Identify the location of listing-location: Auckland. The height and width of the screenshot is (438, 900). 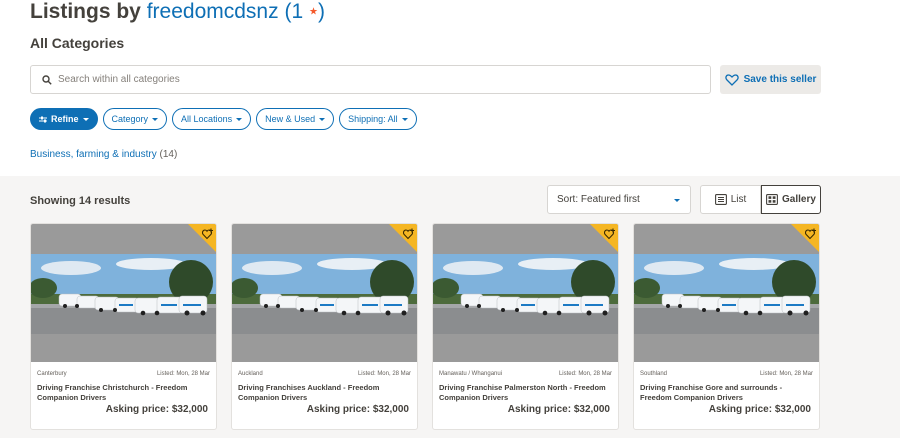
(250, 374).